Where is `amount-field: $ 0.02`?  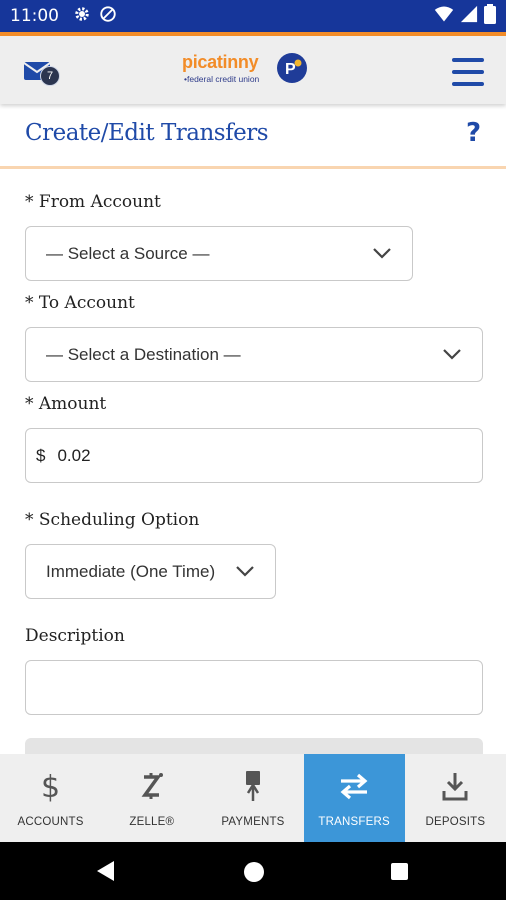
amount-field: $ 0.02 is located at coordinates (254, 455).